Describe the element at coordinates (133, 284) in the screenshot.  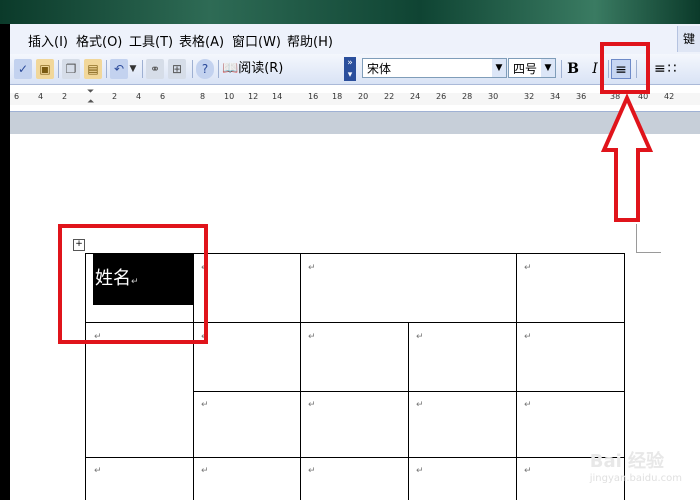
I see `annotation-box-name-cell` at that location.